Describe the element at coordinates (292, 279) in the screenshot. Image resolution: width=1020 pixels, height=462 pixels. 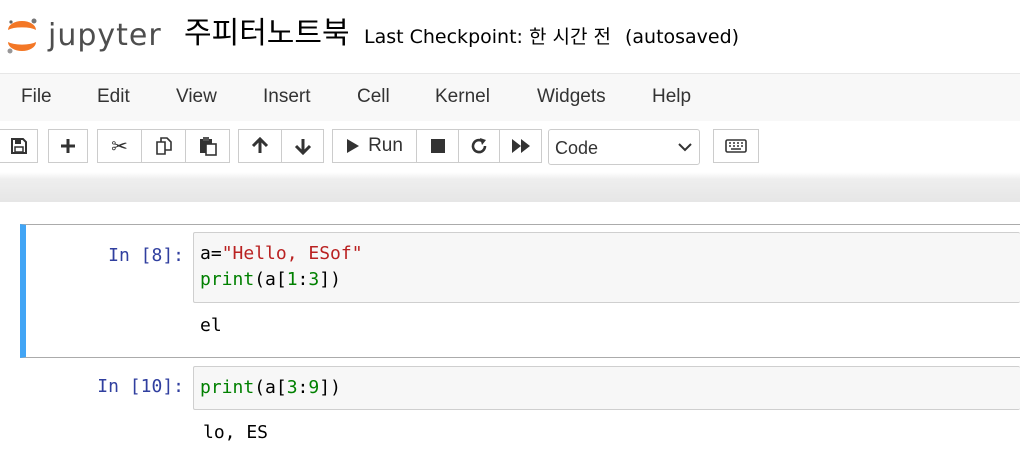
I see `code-token: 1` at that location.